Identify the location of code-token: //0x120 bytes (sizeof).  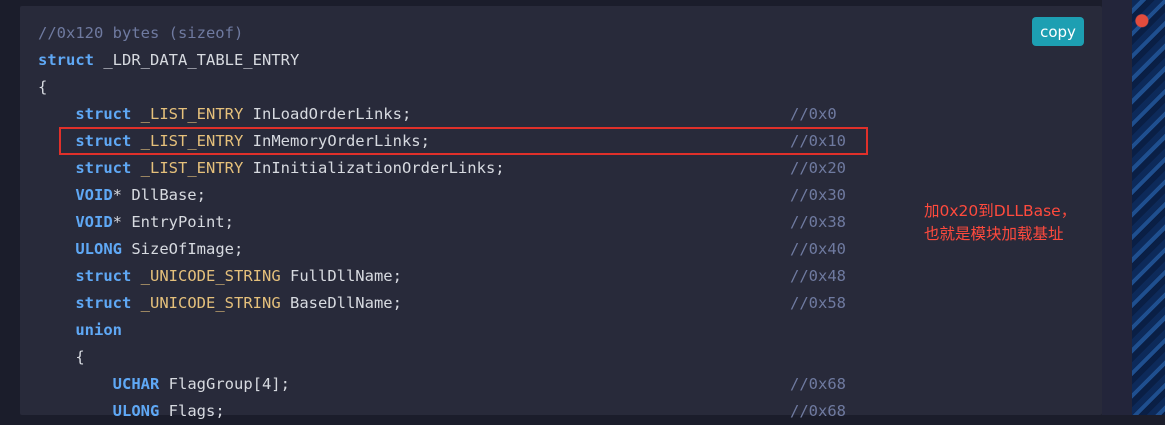
(141, 33).